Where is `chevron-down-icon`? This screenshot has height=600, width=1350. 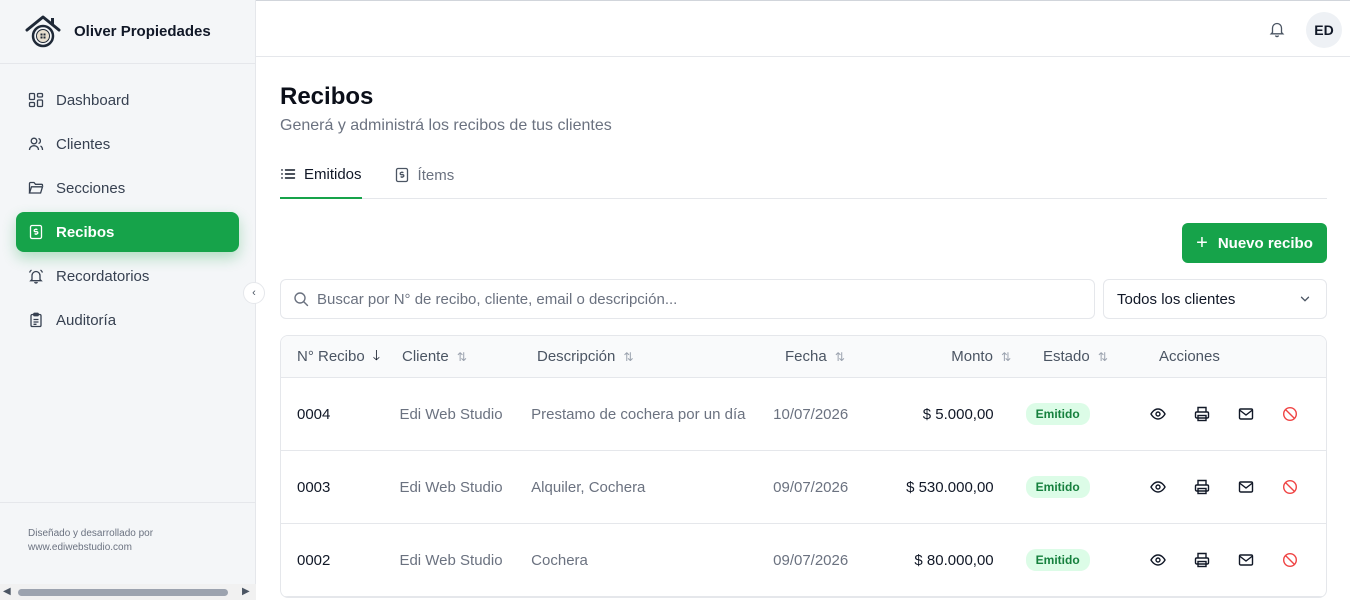
chevron-down-icon is located at coordinates (1305, 299).